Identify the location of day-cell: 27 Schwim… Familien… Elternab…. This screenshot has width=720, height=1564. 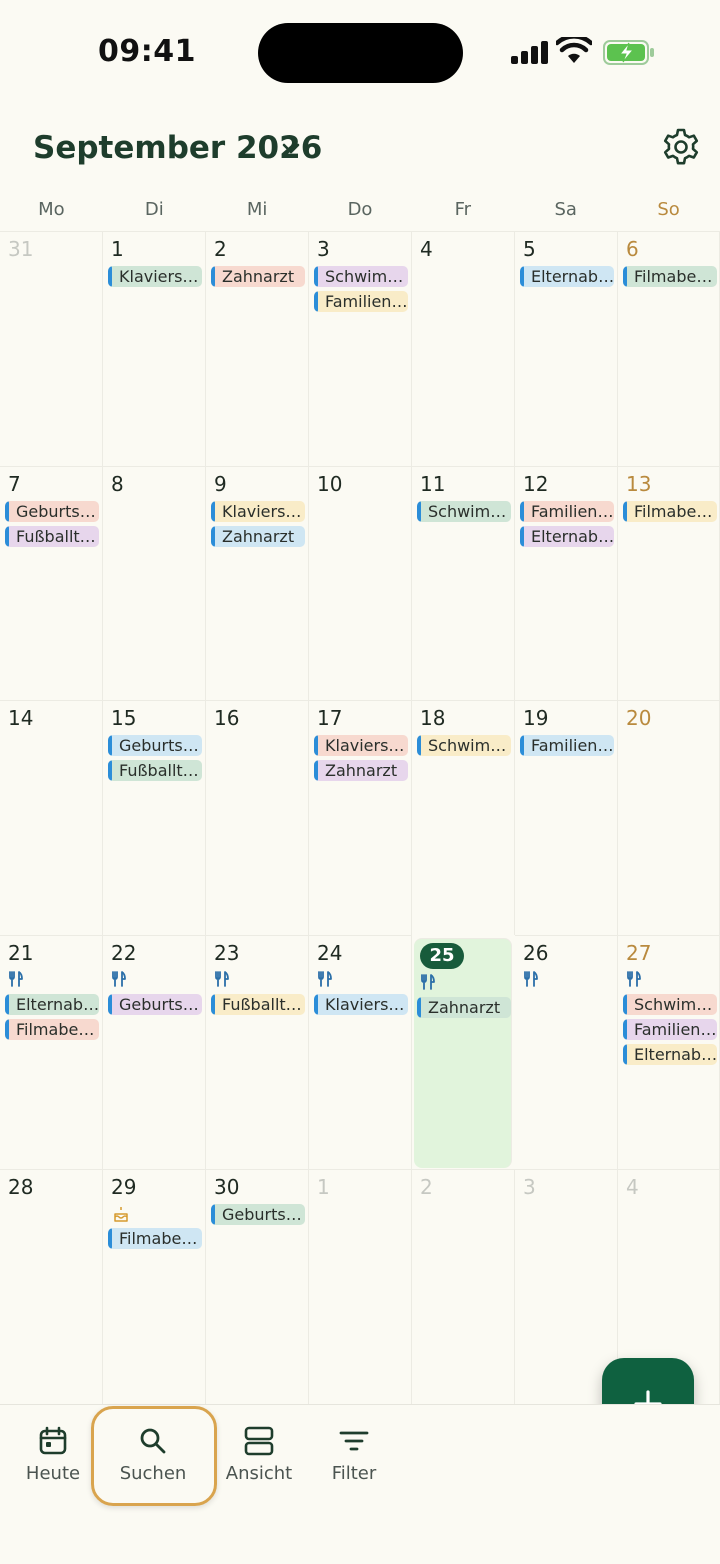
(669, 1052).